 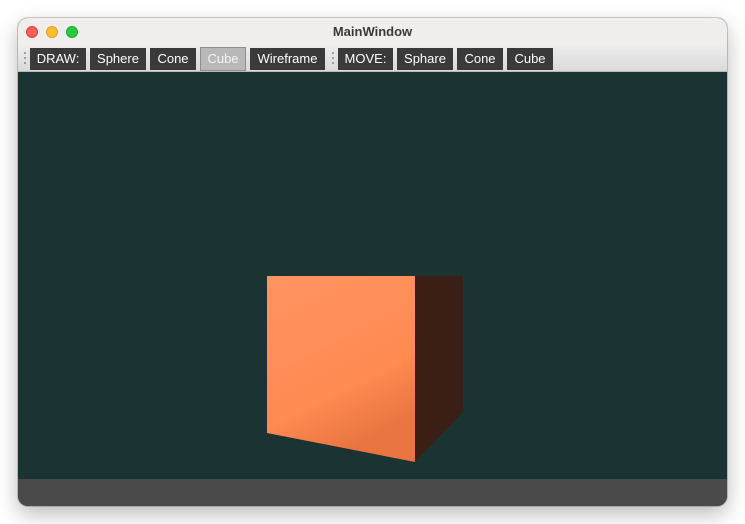 I want to click on move-toolbar-grip-icon, so click(x=333, y=59).